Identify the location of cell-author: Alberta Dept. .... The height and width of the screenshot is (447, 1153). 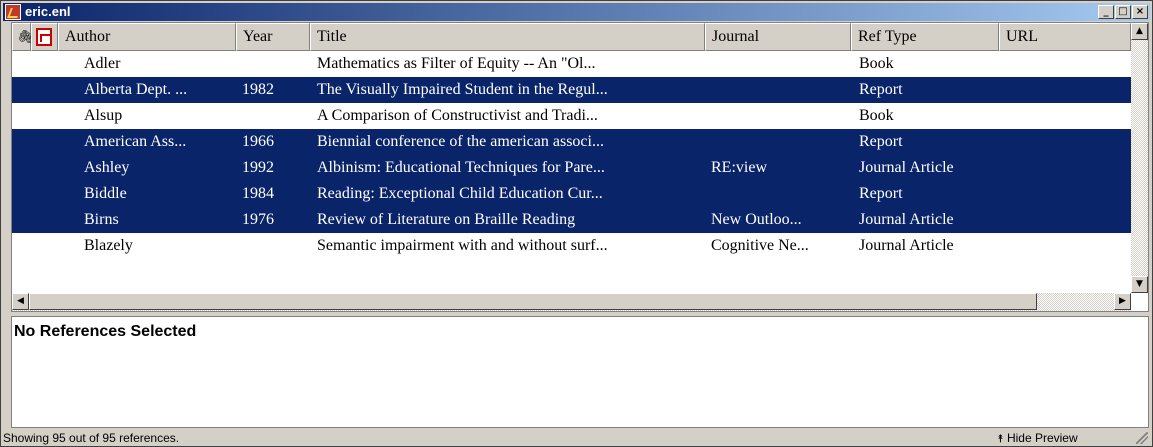
(136, 89).